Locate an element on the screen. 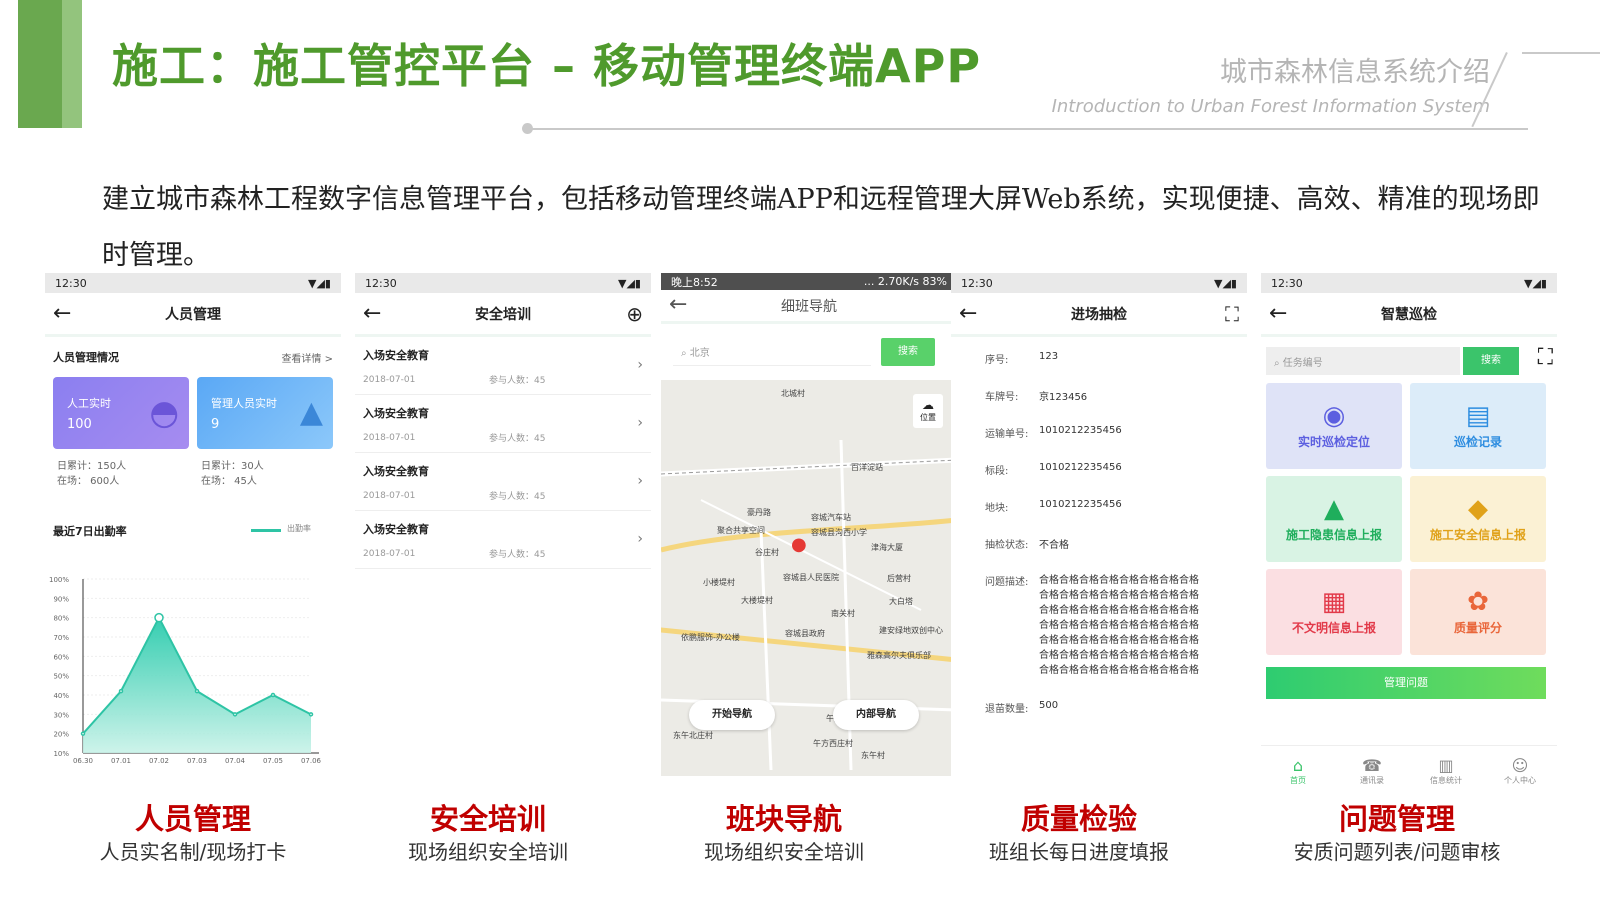  trash-icon: ▦ is located at coordinates (1334, 602).